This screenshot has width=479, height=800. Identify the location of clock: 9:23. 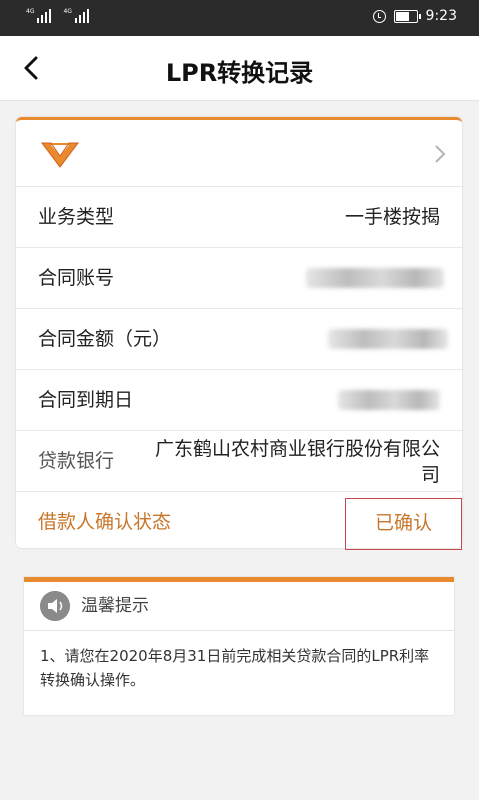
(441, 16).